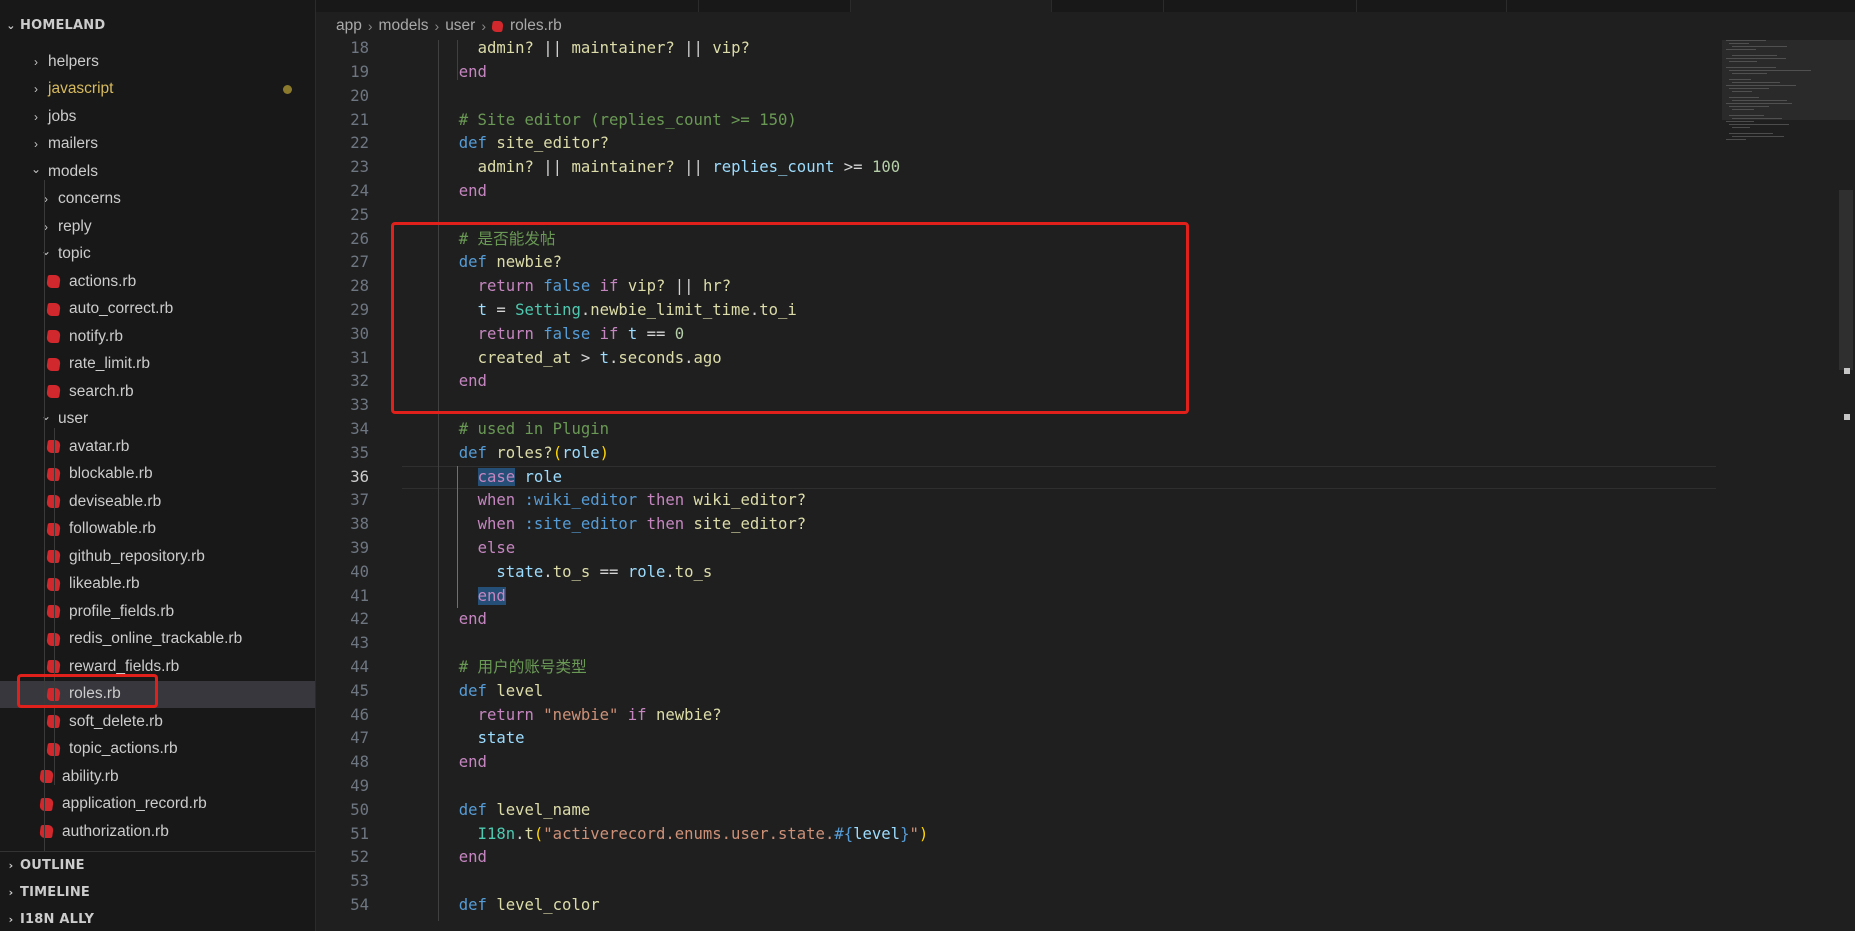 This screenshot has height=931, width=1855. What do you see at coordinates (157, 255) in the screenshot?
I see `tree-folder-topic: ⌄ topic` at bounding box center [157, 255].